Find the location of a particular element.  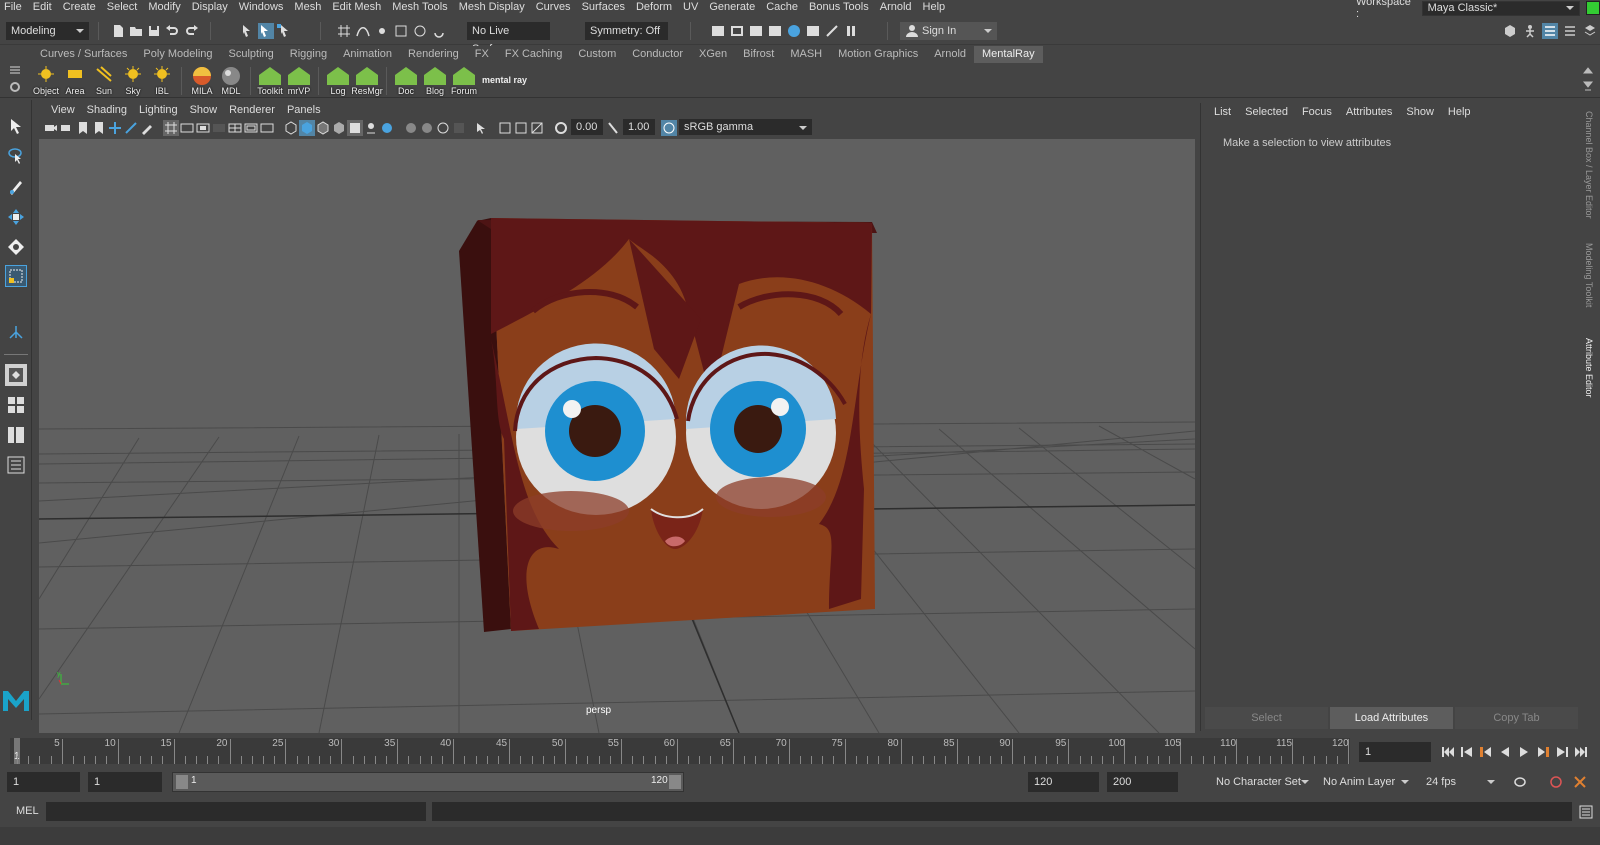

select-button: Select is located at coordinates (1266, 718).